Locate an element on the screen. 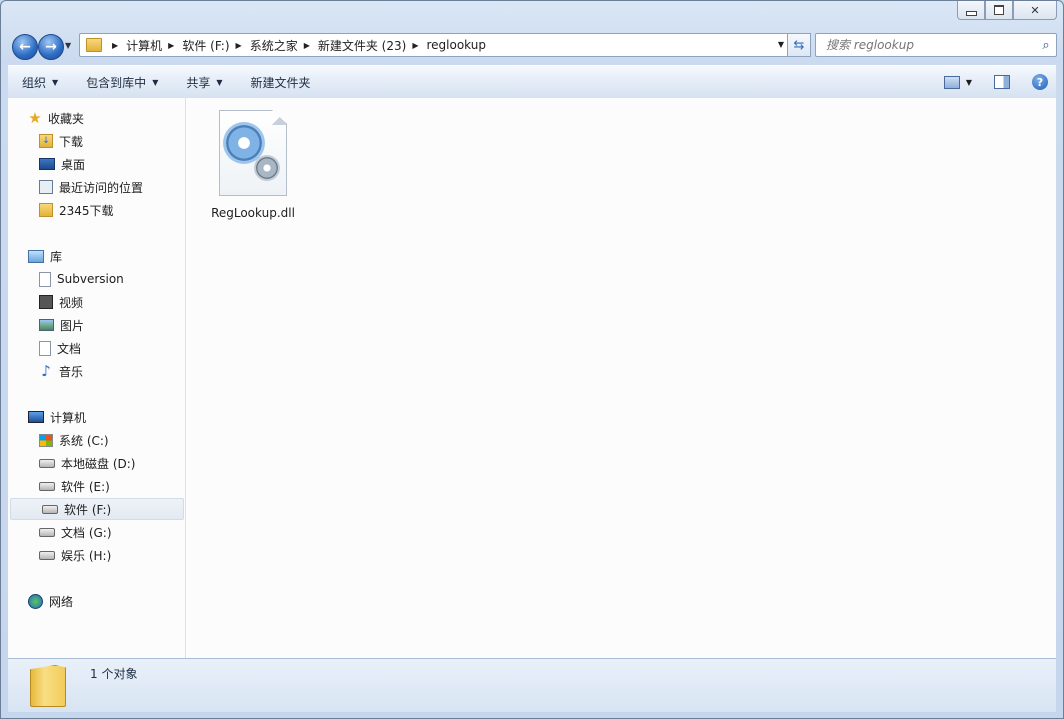 This screenshot has width=1064, height=719. sidebar-item-2345-downloads: 2345下载 is located at coordinates (96, 210).